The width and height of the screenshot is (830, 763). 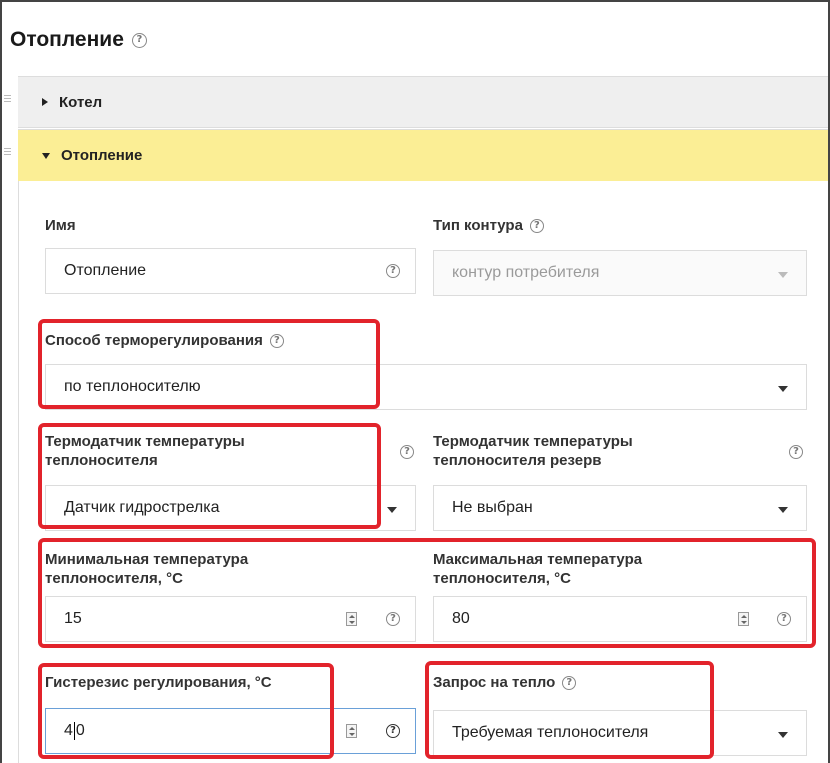 What do you see at coordinates (461, 618) in the screenshot?
I see `max-temp-value: 80` at bounding box center [461, 618].